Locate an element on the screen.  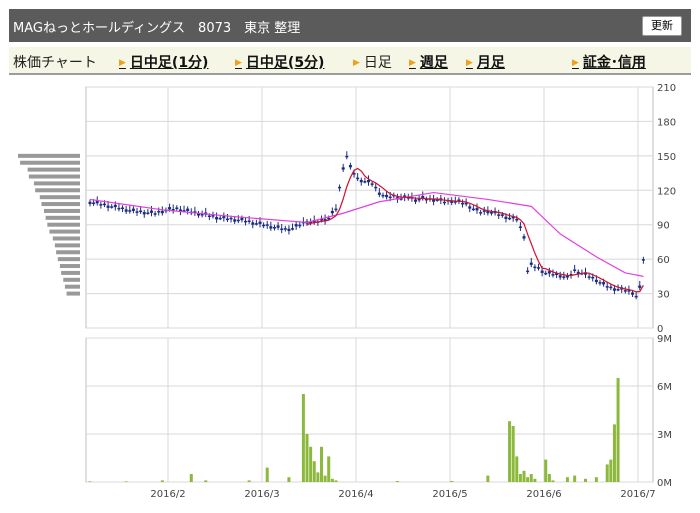
volume-tick-label: 3M is located at coordinates (664, 435).